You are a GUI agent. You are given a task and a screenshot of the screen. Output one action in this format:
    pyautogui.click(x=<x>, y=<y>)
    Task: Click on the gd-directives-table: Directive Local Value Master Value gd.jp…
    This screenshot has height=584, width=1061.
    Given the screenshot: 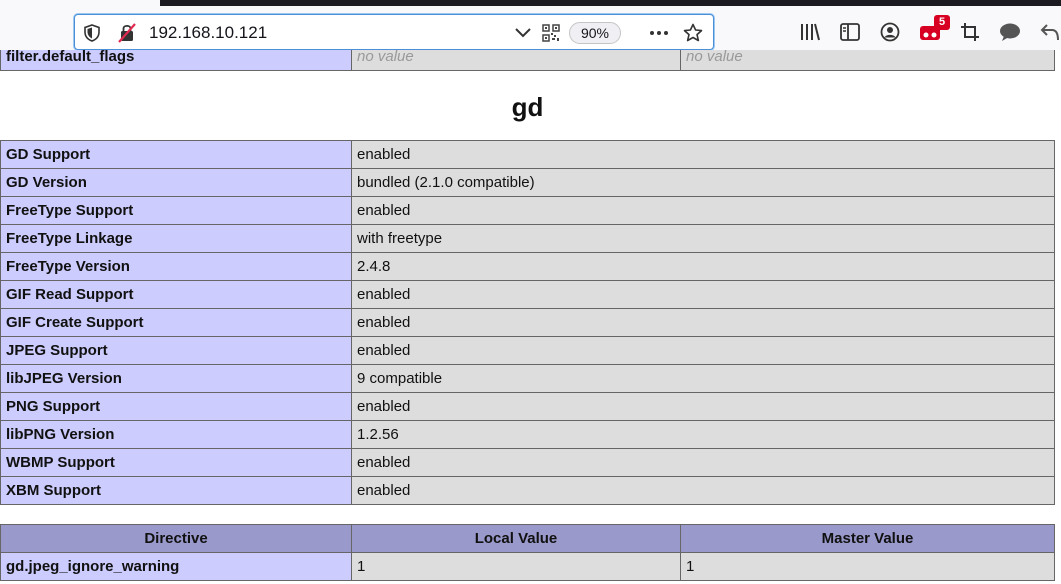 What is the action you would take?
    pyautogui.click(x=527, y=552)
    